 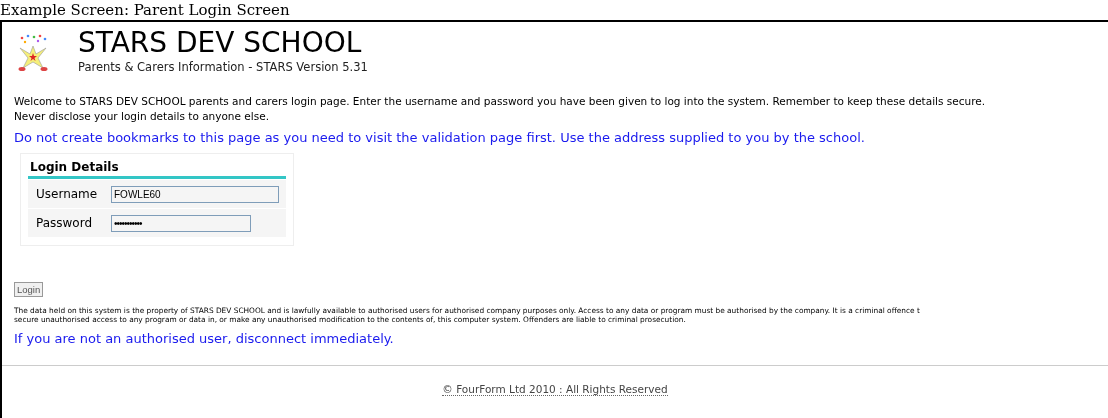 What do you see at coordinates (440, 137) in the screenshot?
I see `bookmark-notice: Do not create bookmarks to this page as you need to visit the validation page first. Use the address supplied to you by the school.` at bounding box center [440, 137].